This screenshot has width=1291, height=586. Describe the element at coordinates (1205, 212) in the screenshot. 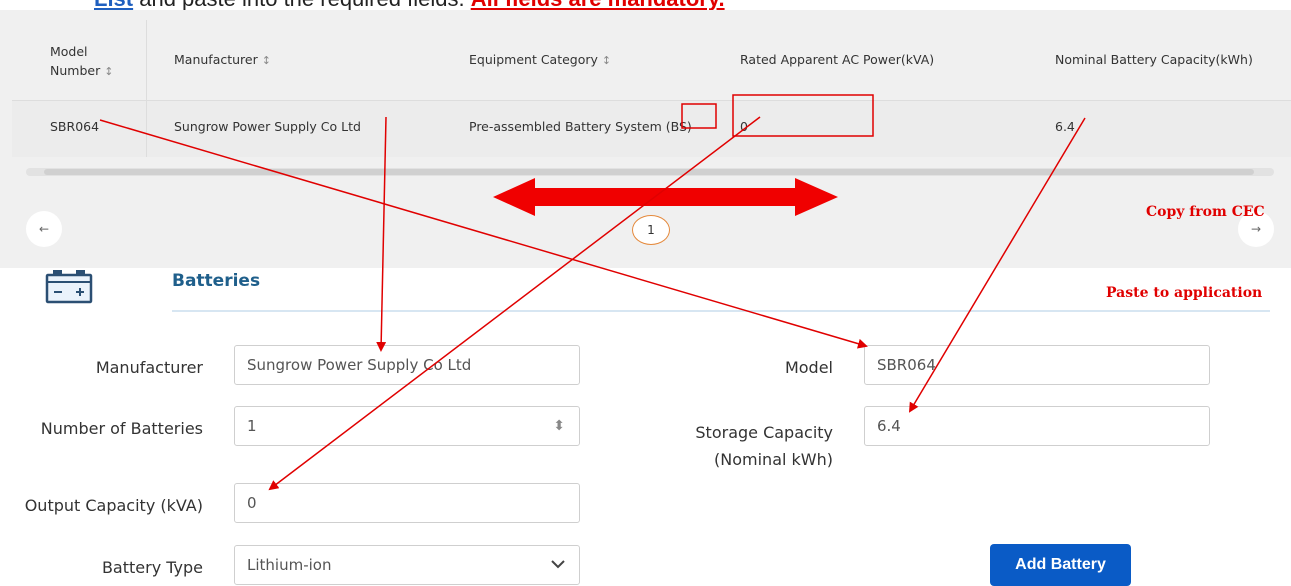

I see `copy-from-cec-annotation: Copy from CEC` at that location.